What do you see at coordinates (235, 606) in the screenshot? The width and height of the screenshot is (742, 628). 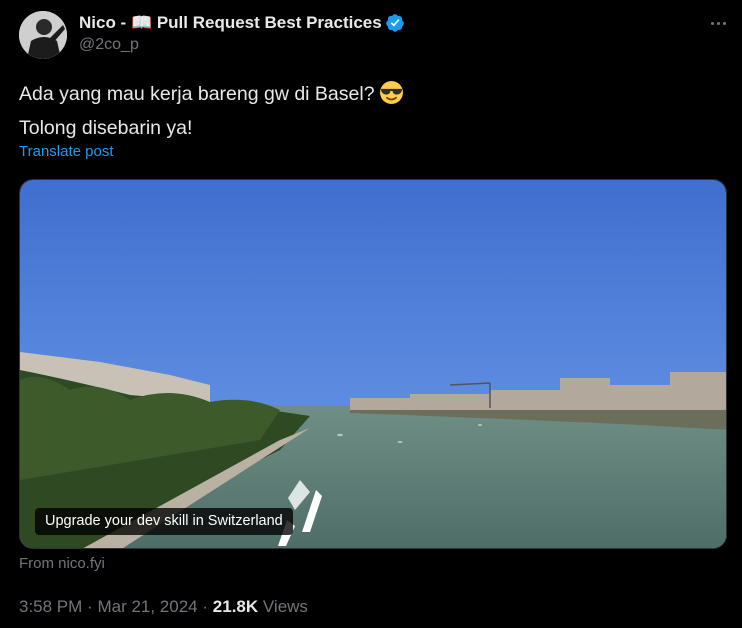 I see `views-count: 21.8K` at bounding box center [235, 606].